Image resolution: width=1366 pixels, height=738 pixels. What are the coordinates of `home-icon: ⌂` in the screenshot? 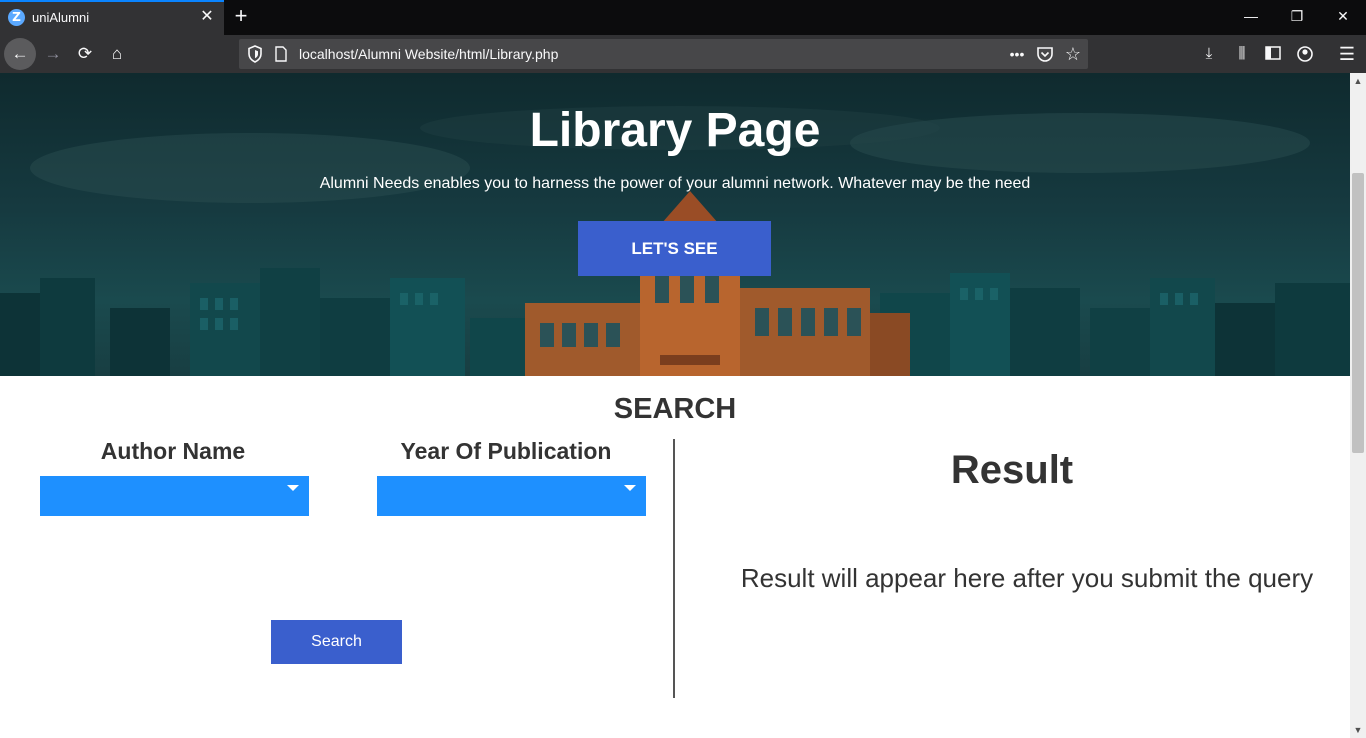 It's located at (117, 54).